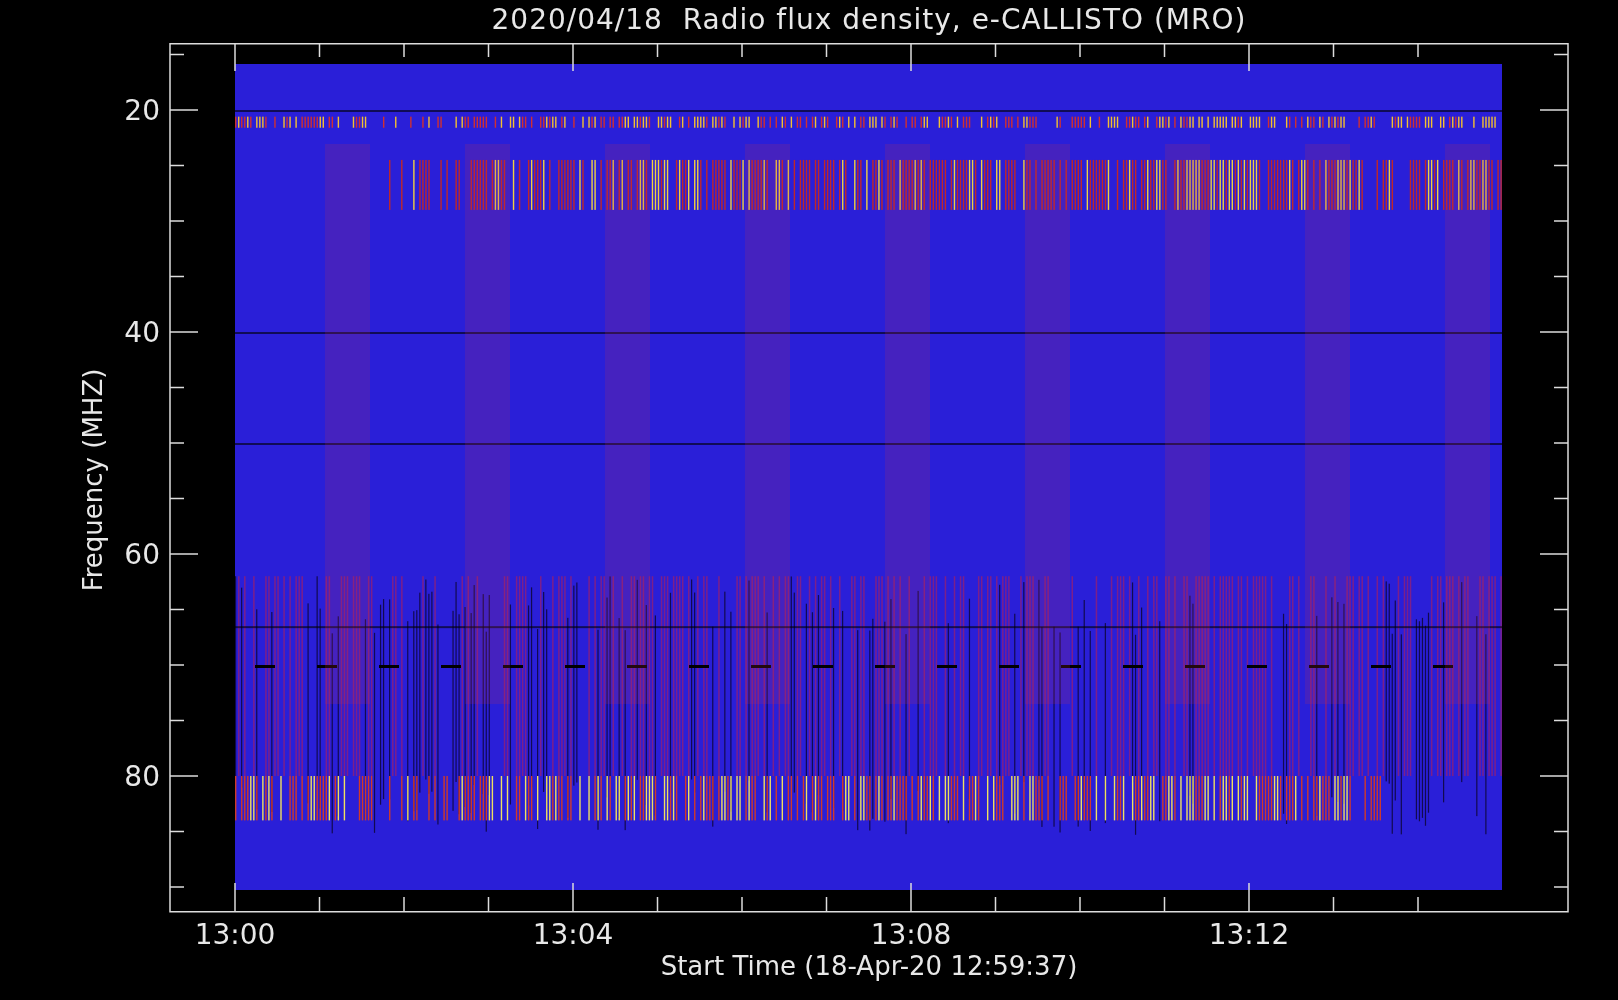 This screenshot has width=1618, height=1000. Describe the element at coordinates (235, 934) in the screenshot. I see `x-tick-label: 13:00` at that location.